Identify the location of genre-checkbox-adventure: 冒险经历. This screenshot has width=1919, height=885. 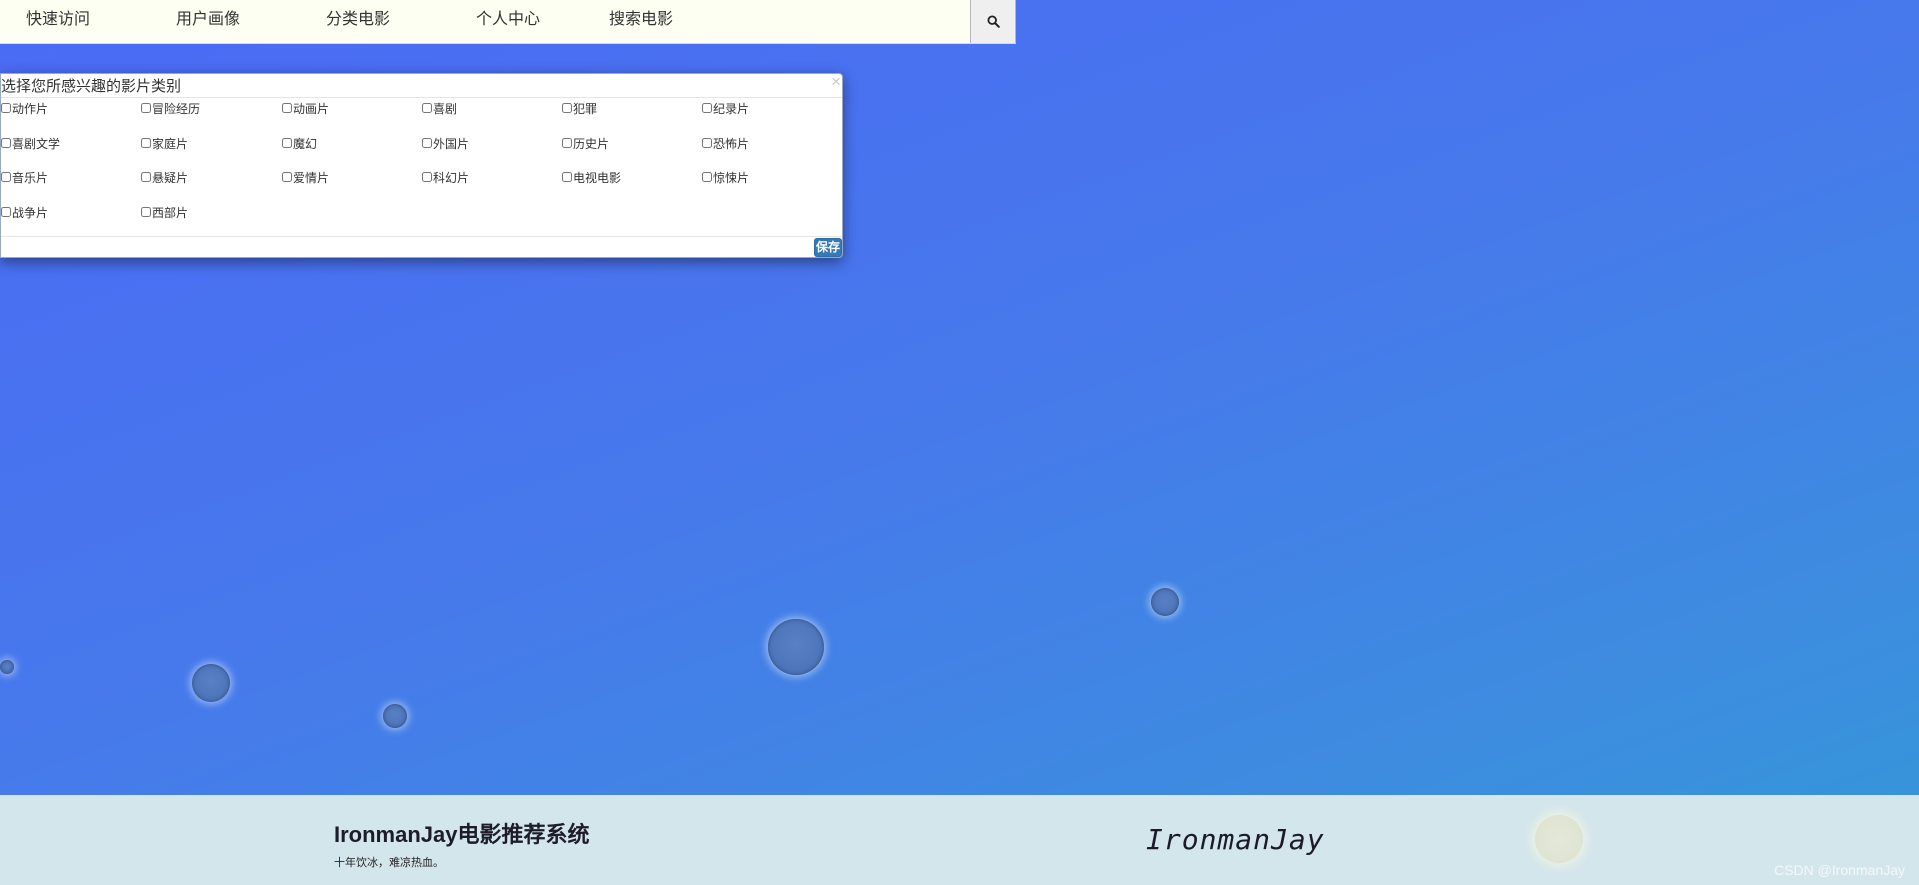
(170, 108).